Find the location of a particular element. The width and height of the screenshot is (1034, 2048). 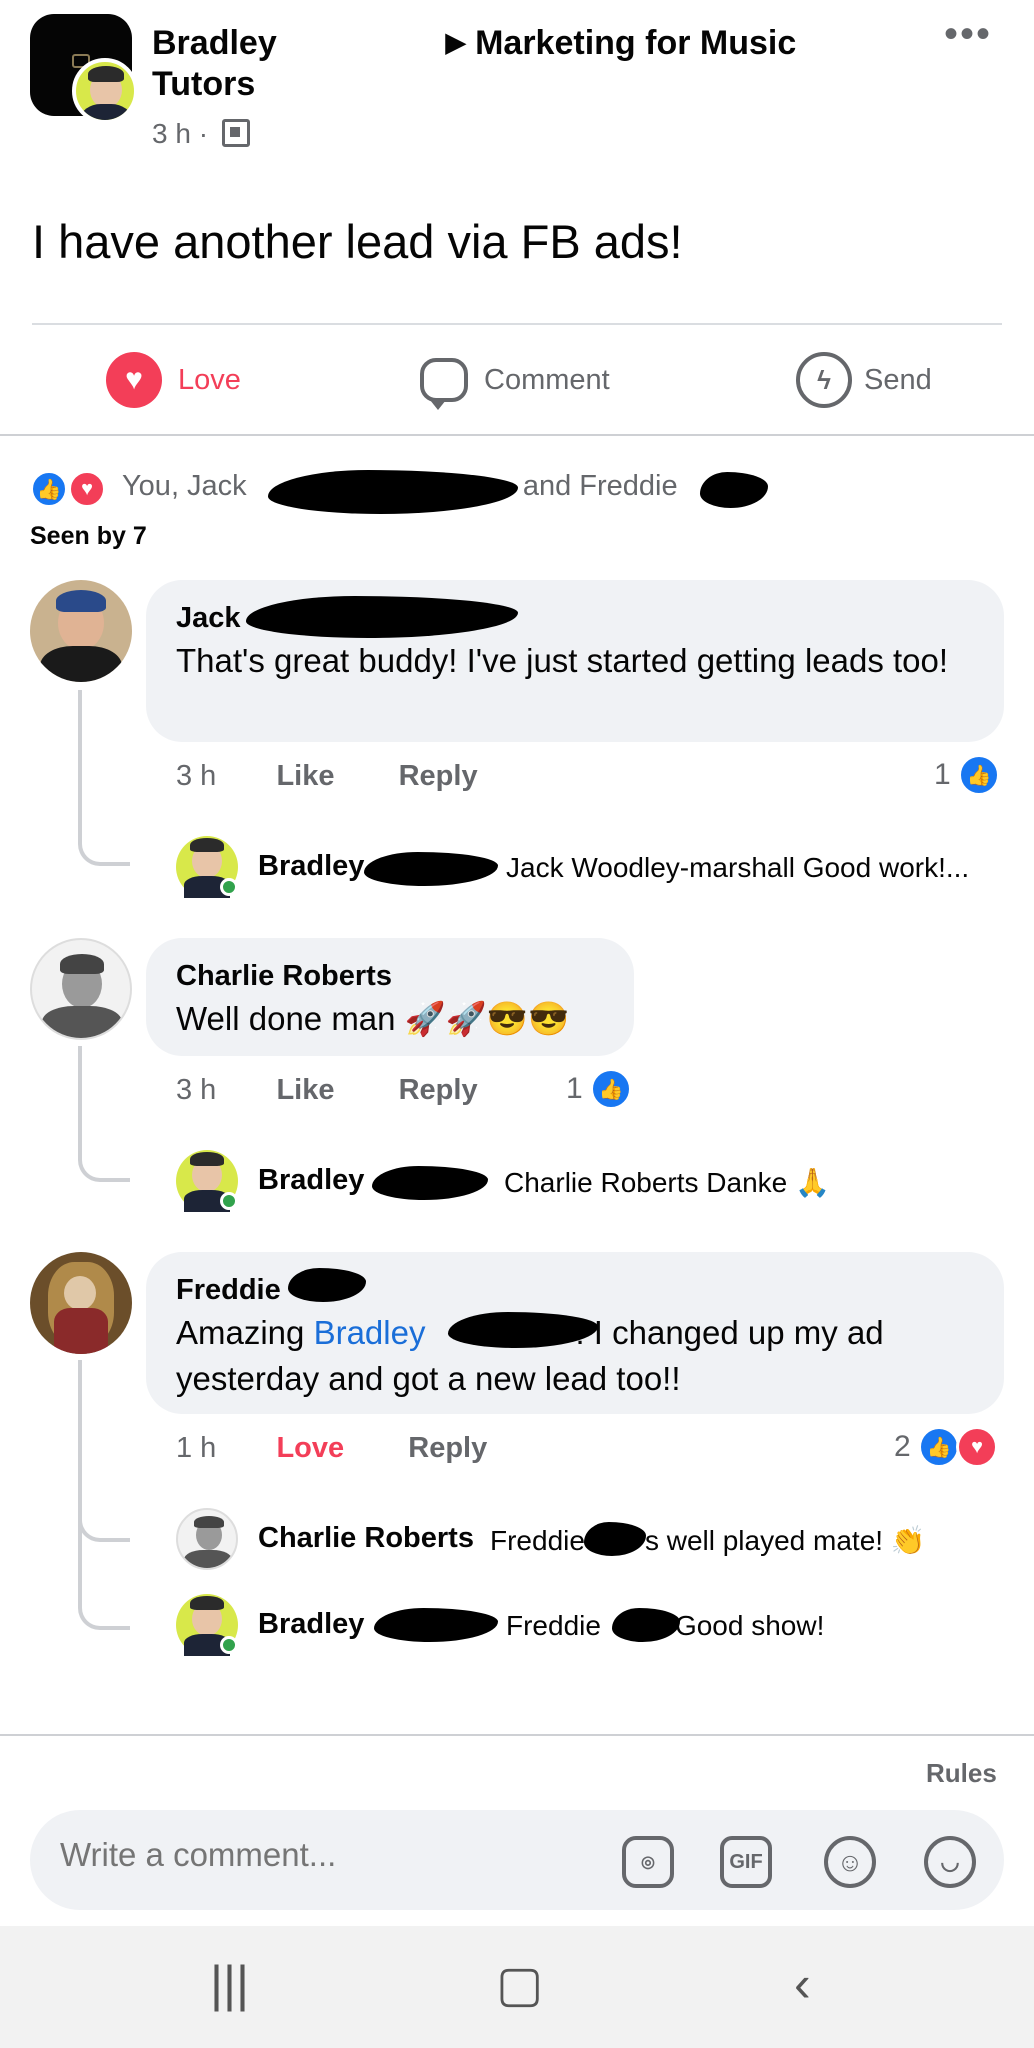

post-author-name: Bradley is located at coordinates (214, 43).